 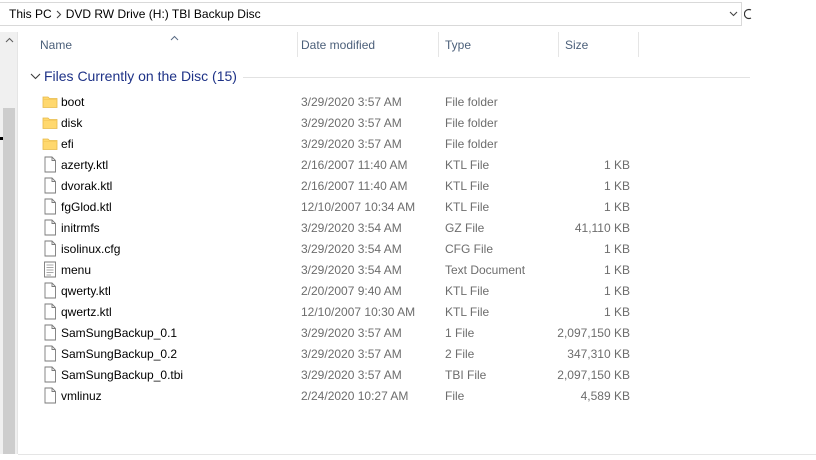 What do you see at coordinates (599, 44) in the screenshot?
I see `column-header-size: Size` at bounding box center [599, 44].